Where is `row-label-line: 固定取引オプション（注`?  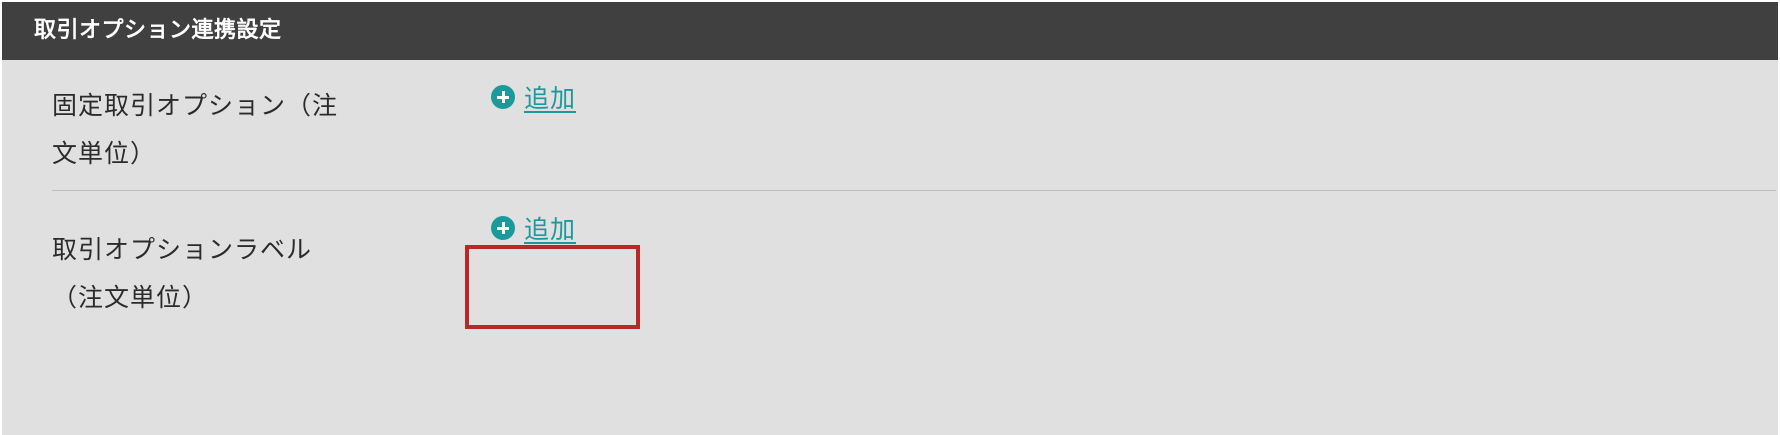
row-label-line: 固定取引オプション（注 is located at coordinates (195, 105).